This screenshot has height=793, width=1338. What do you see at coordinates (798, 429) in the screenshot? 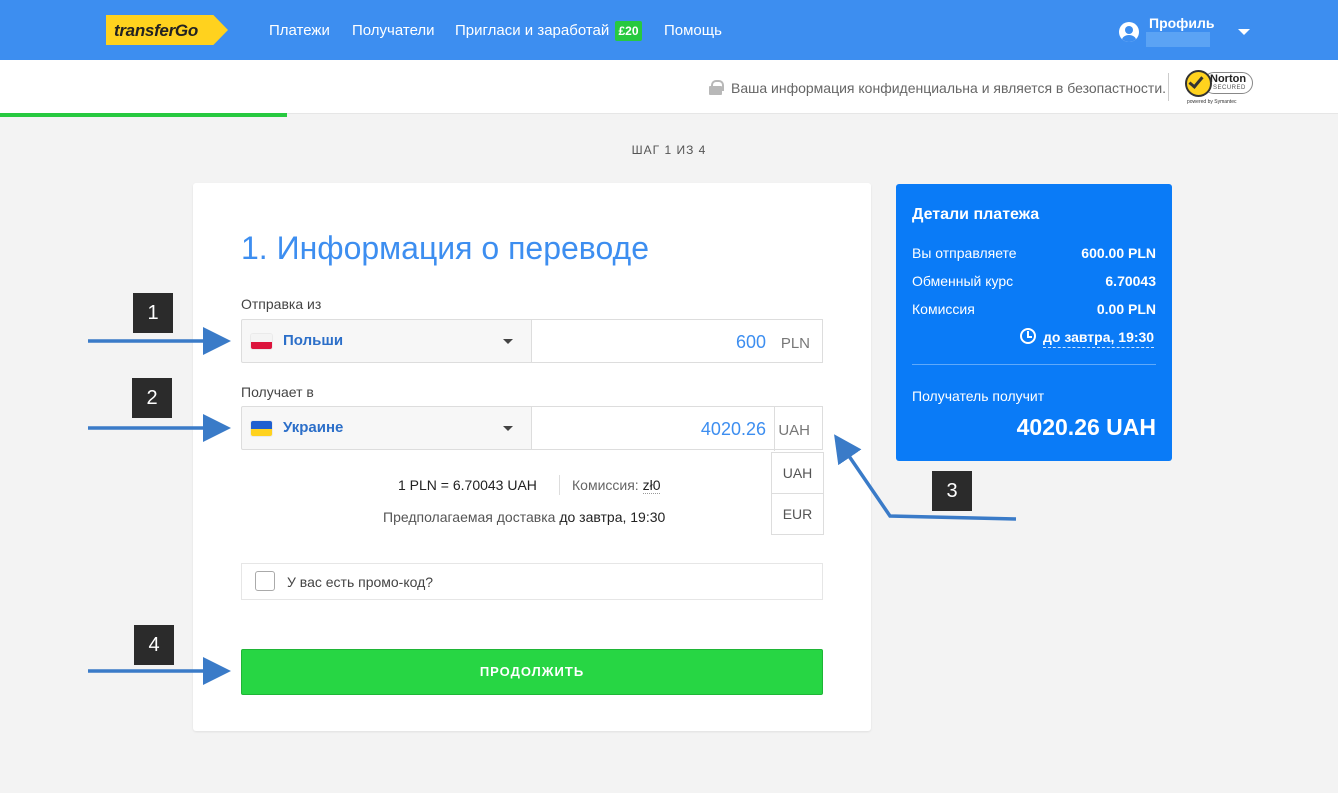
I see `currency-selector` at bounding box center [798, 429].